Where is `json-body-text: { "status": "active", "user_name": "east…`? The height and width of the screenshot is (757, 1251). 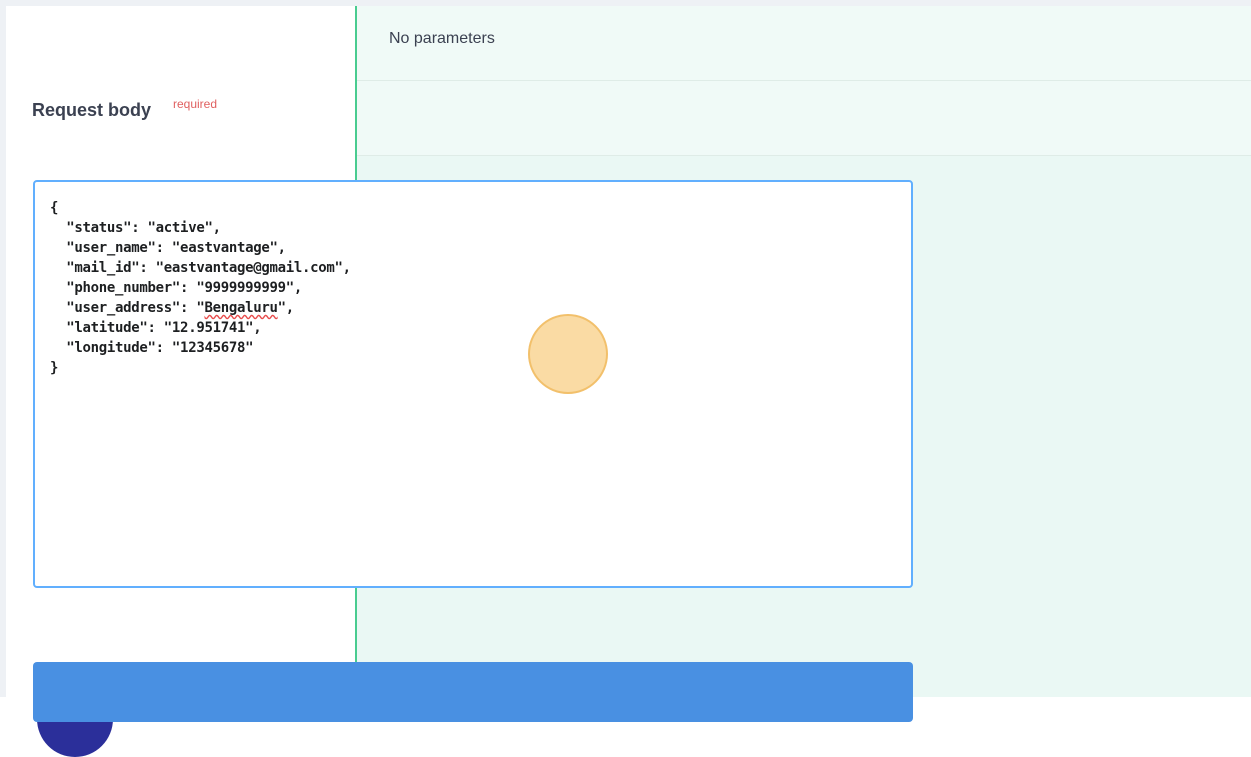
json-body-text: { "status": "active", "user_name": "east… is located at coordinates (200, 288).